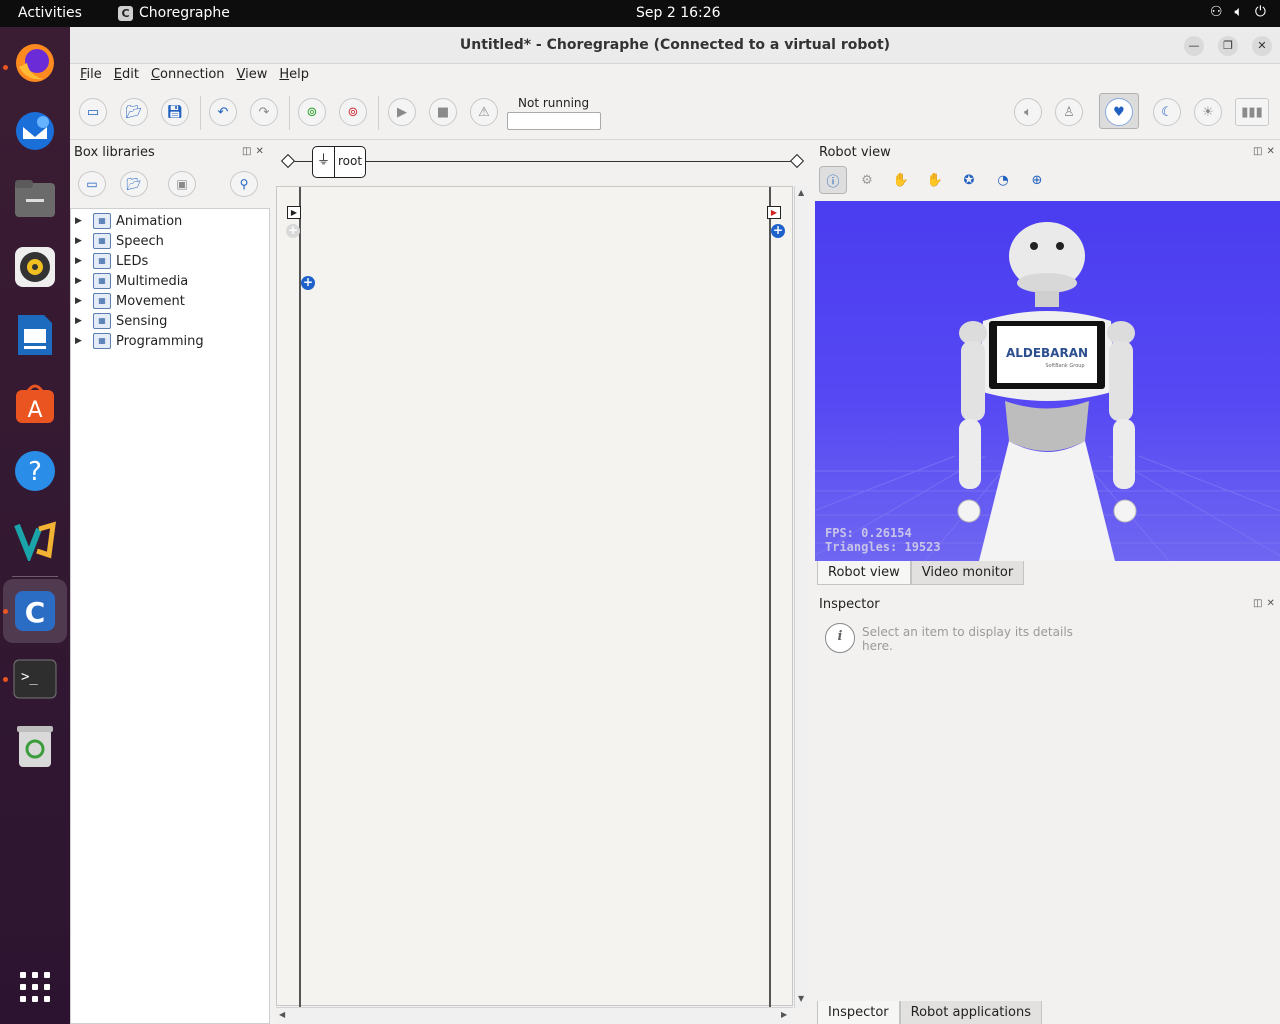  Describe the element at coordinates (864, 573) in the screenshot. I see `tab-robot-view: Robot view` at that location.